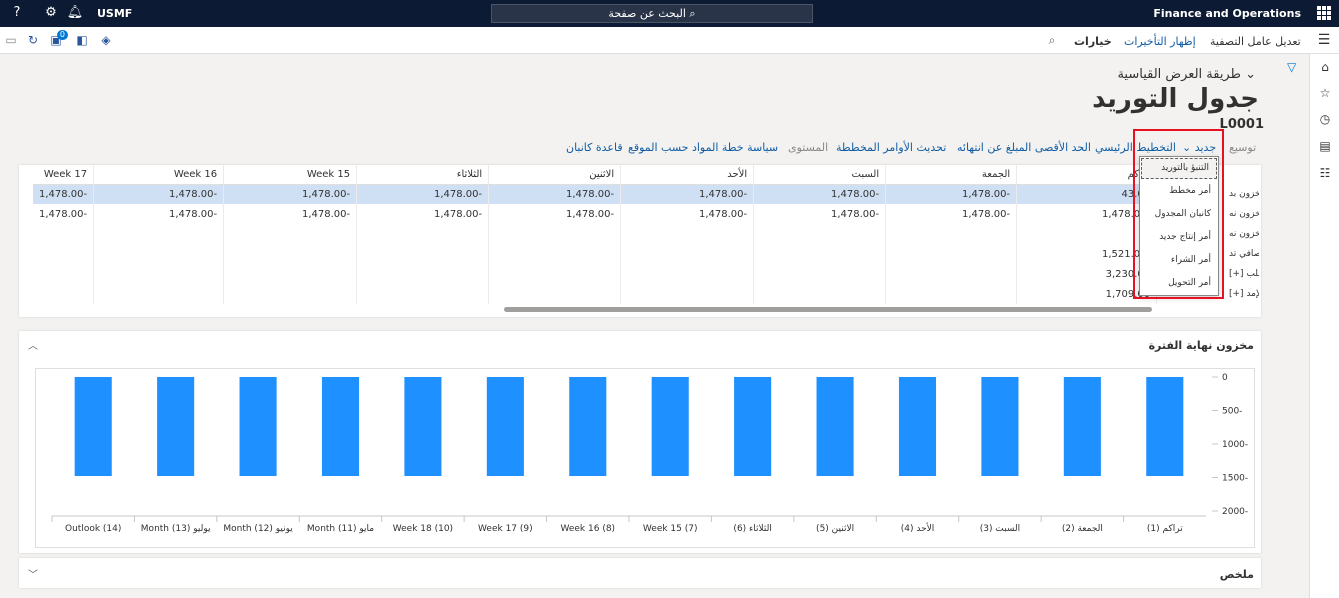 The height and width of the screenshot is (598, 1339). I want to click on attachments-icon: ▣ 0, so click(58, 39).